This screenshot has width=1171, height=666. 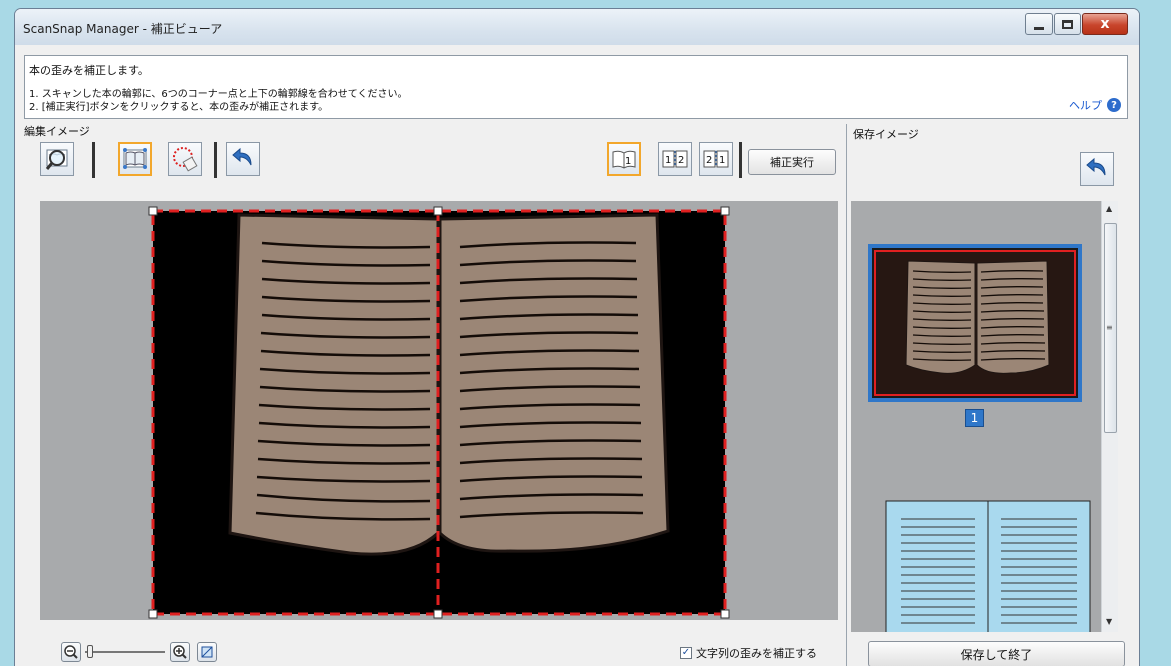 What do you see at coordinates (1096, 166) in the screenshot?
I see `rotate-icon` at bounding box center [1096, 166].